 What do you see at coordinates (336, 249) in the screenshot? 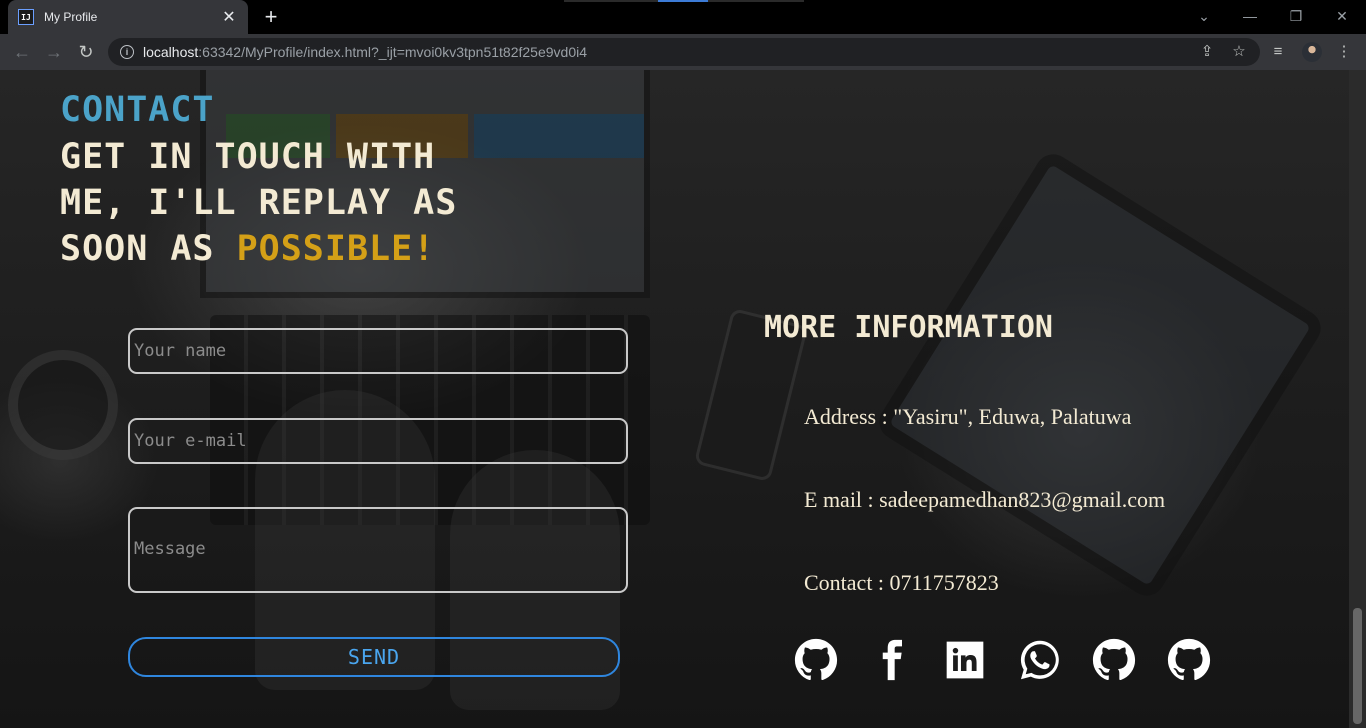
I see `headline-accent: POSSIBLE!` at bounding box center [336, 249].